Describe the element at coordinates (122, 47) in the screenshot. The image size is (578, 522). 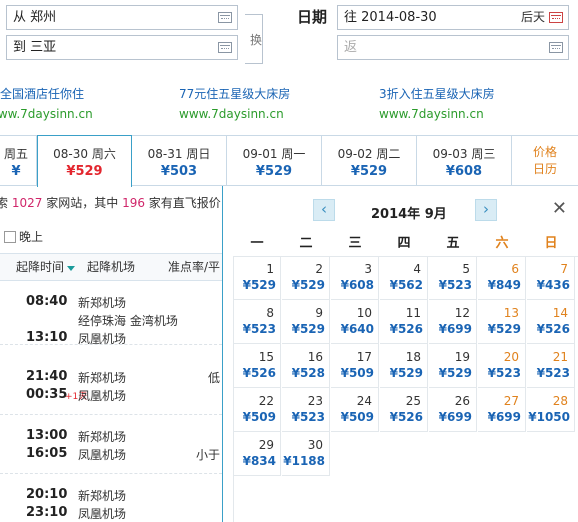
I see `to-city-input: 到 三亚` at that location.